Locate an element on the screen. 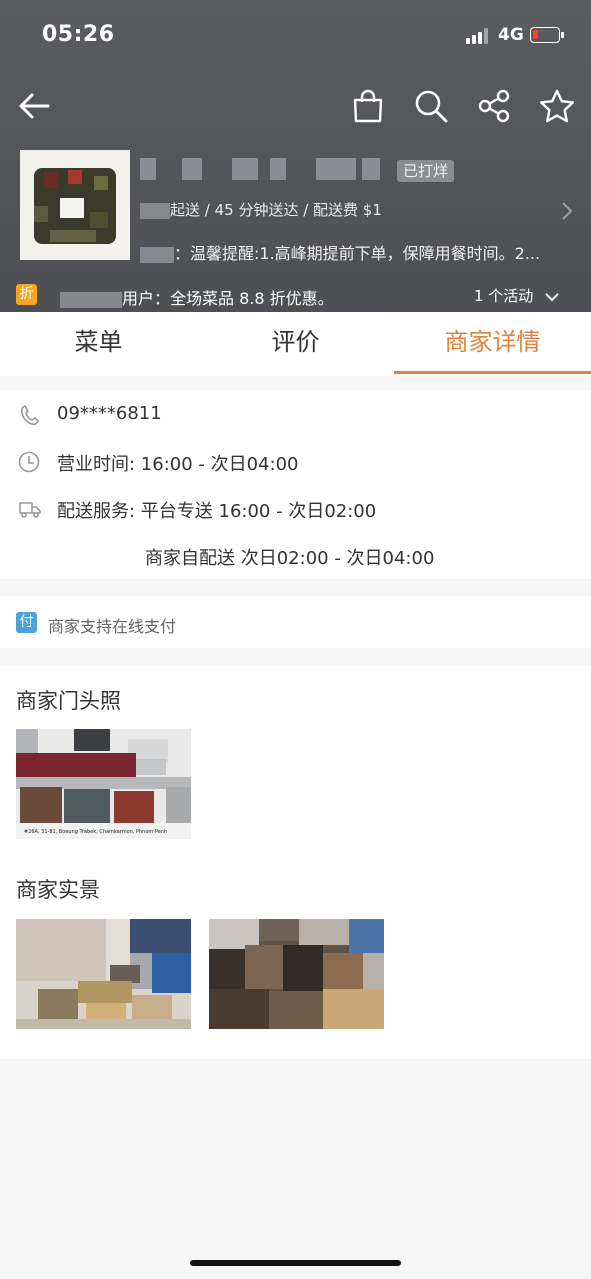 The width and height of the screenshot is (591, 1279). shop-name-redacted is located at coordinates (265, 170).